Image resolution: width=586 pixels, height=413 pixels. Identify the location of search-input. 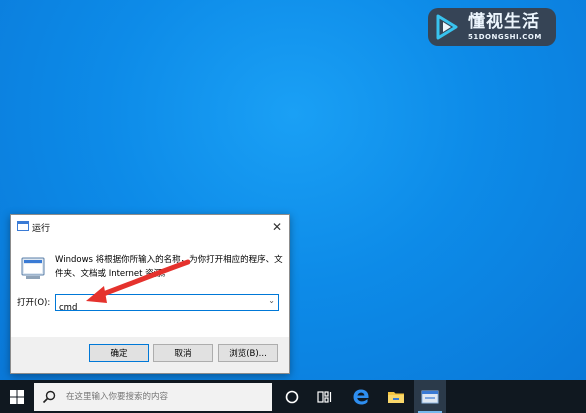
(166, 397).